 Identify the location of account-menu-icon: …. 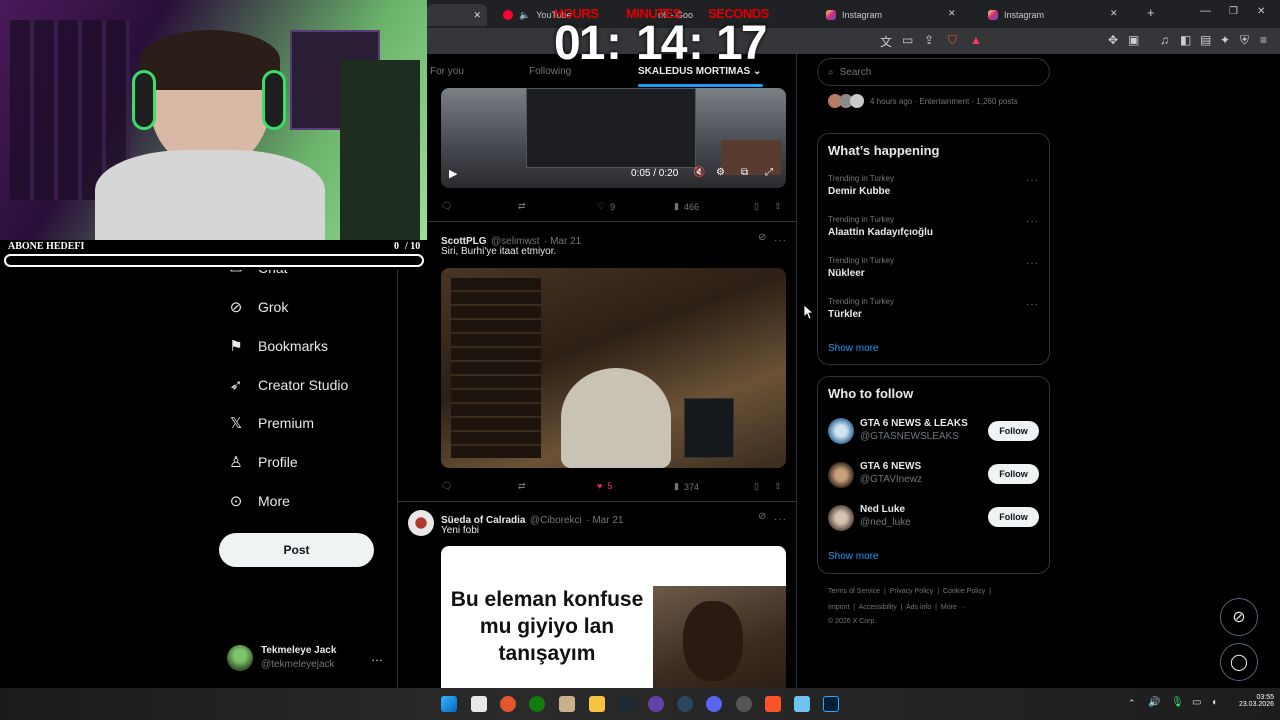
(377, 657).